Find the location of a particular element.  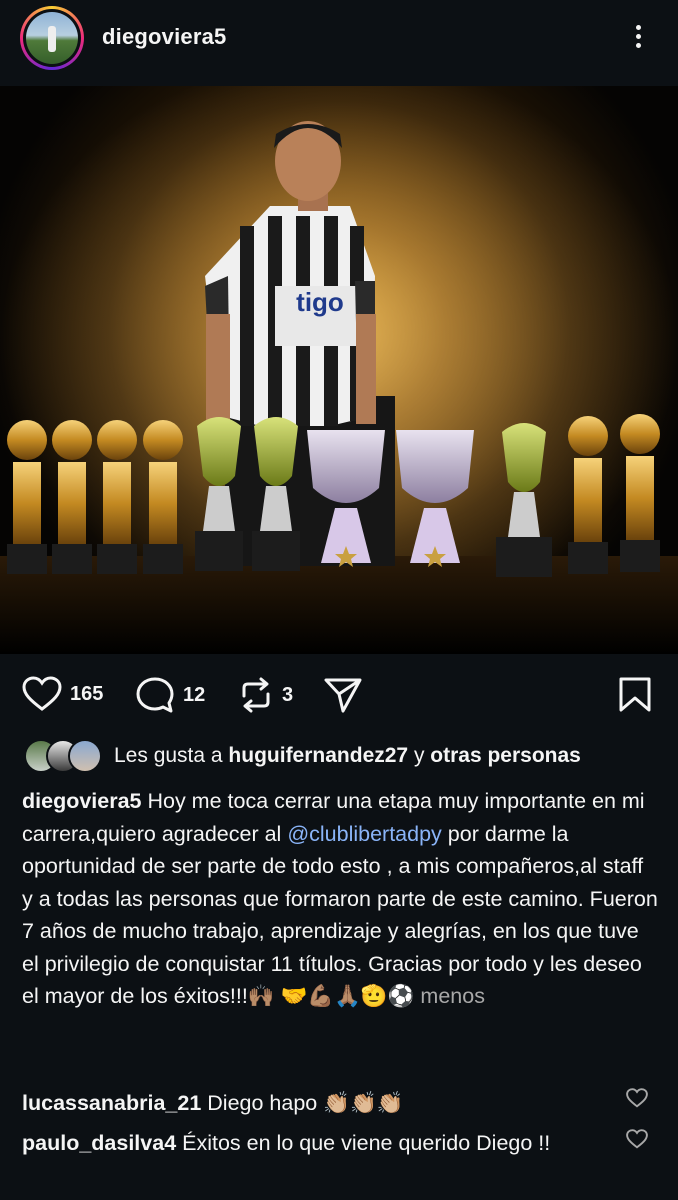

action-bar: 165 12 3 is located at coordinates (339, 695).